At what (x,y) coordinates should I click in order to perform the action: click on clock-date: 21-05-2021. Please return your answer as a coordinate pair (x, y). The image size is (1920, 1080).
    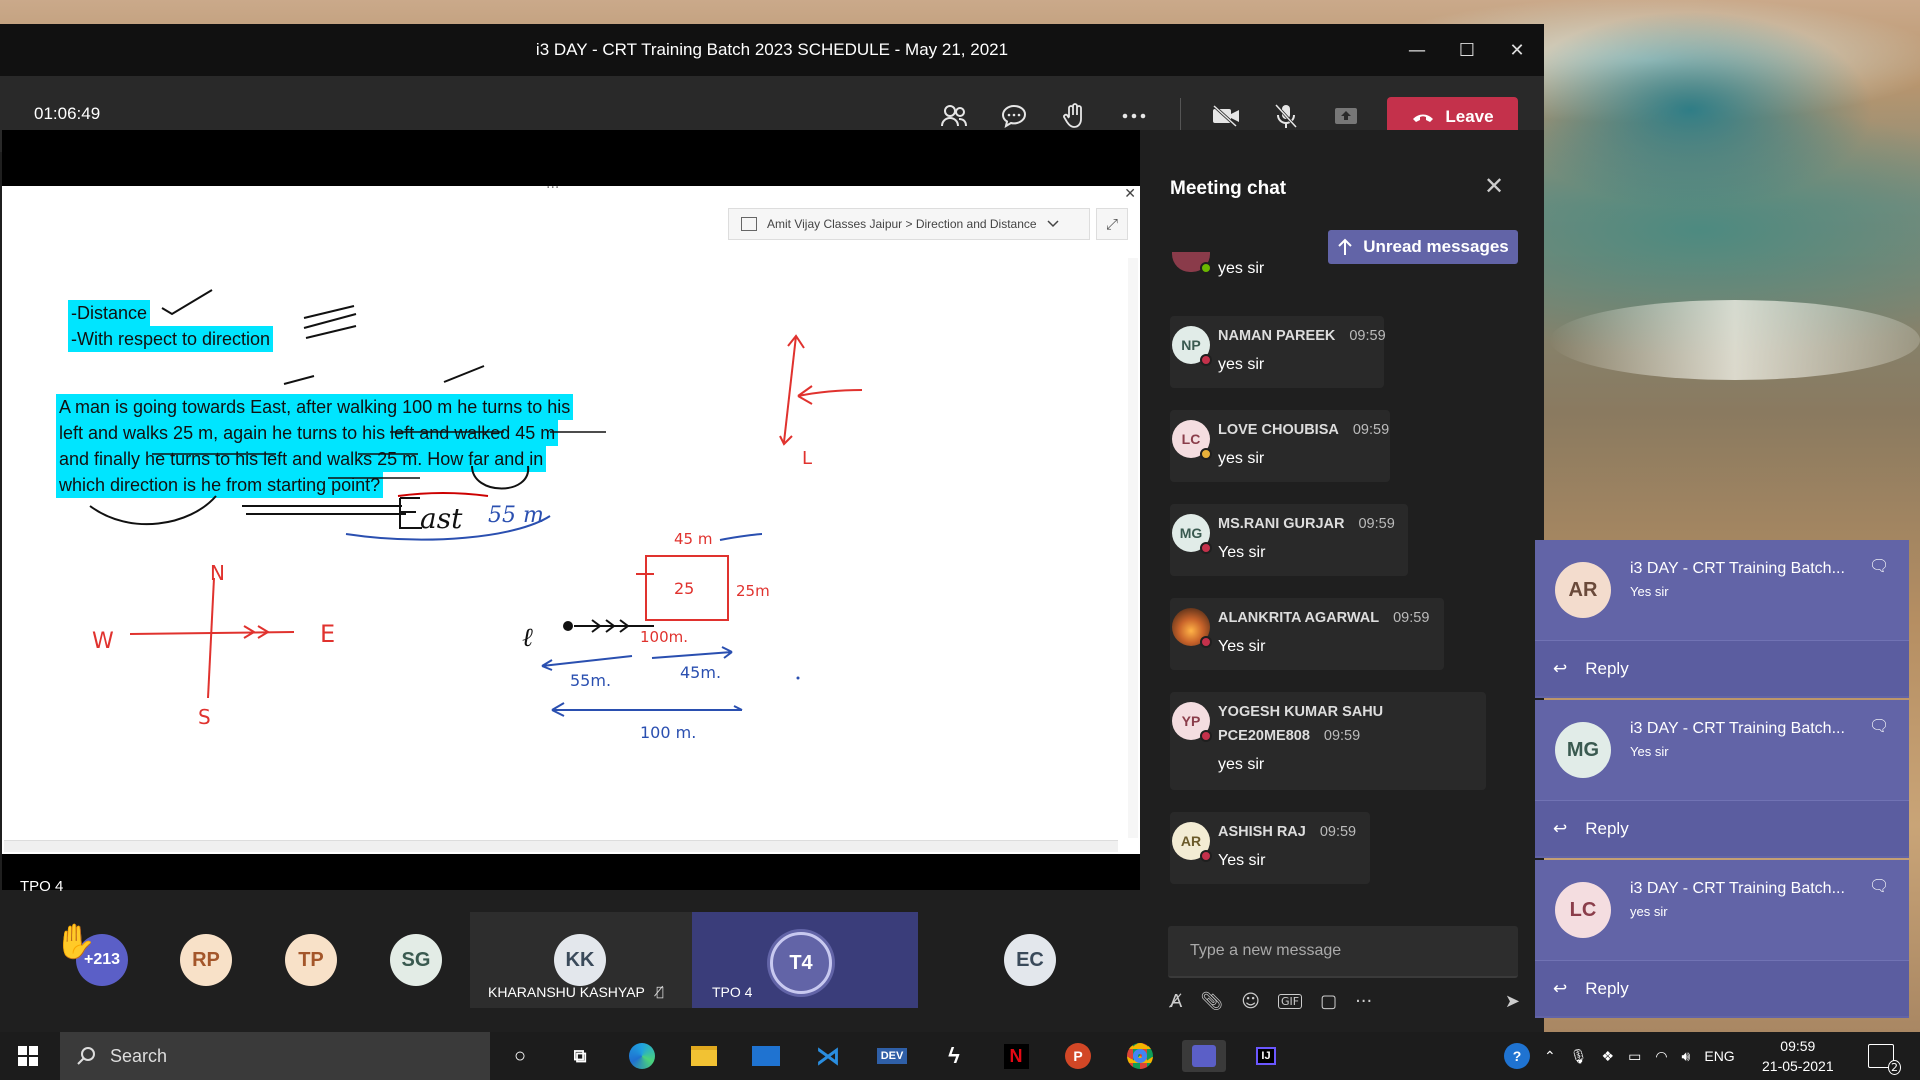
    Looking at the image, I should click on (1798, 1066).